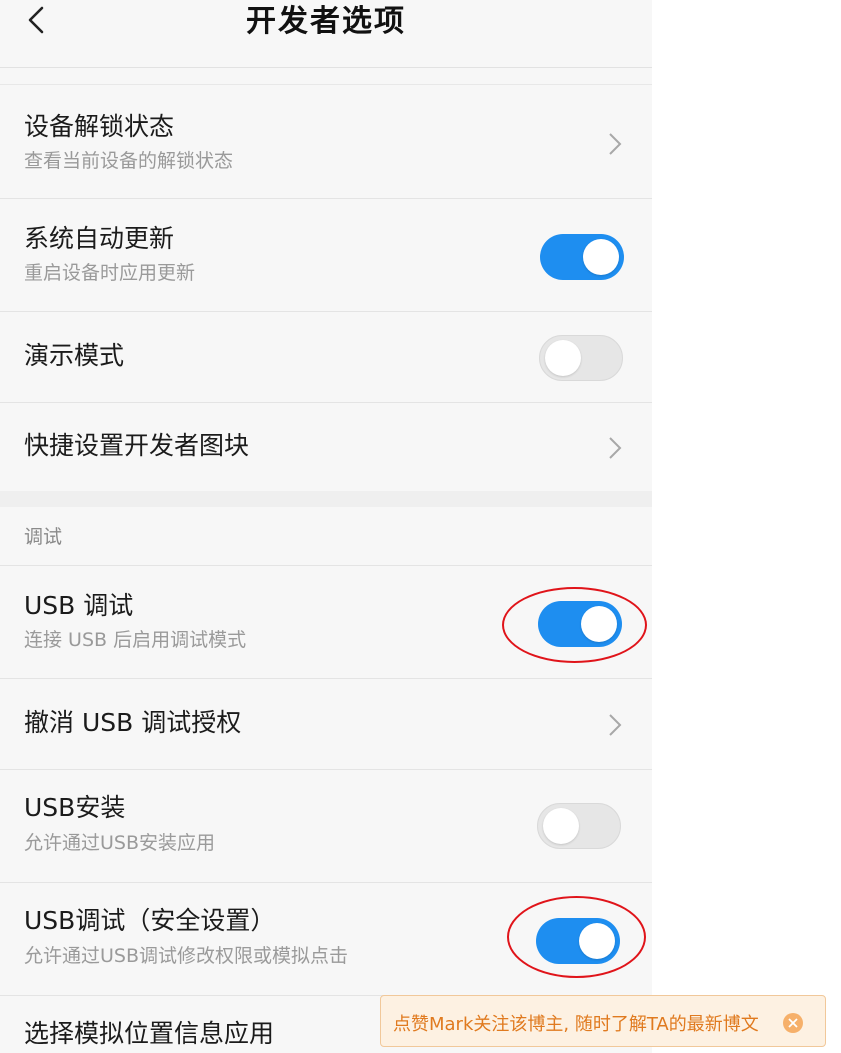 Image resolution: width=841 pixels, height=1053 pixels. I want to click on auto-update-toggle, so click(582, 257).